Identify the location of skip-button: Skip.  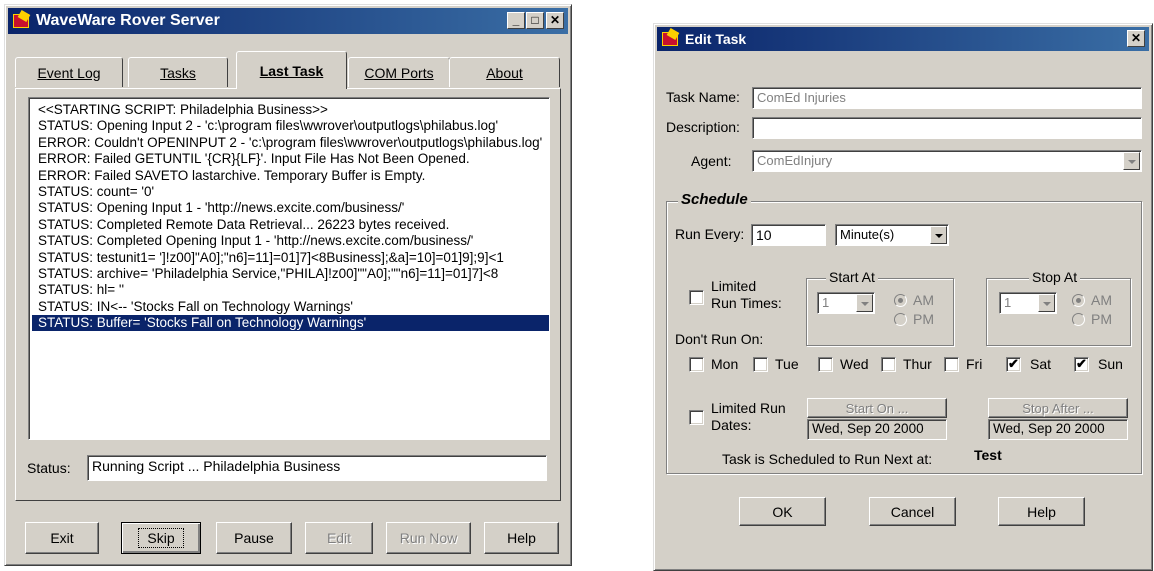
(161, 538).